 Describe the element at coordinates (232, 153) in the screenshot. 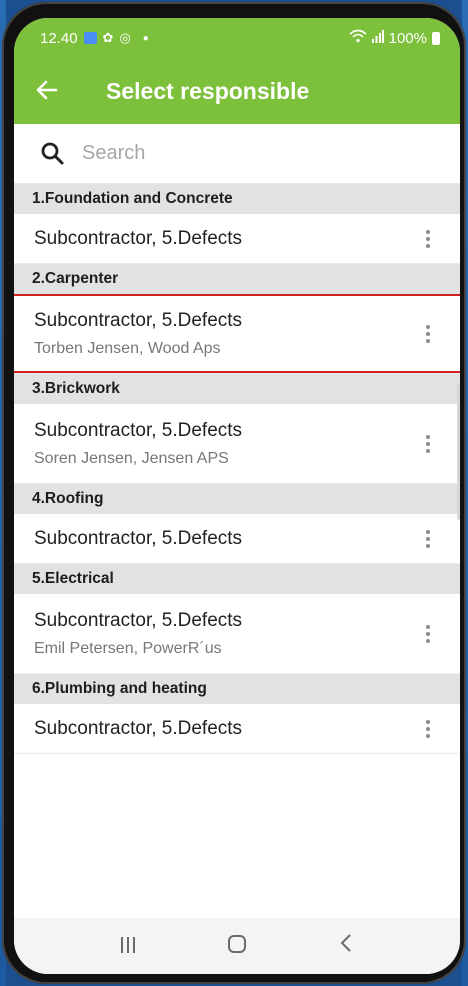

I see `search-input` at that location.